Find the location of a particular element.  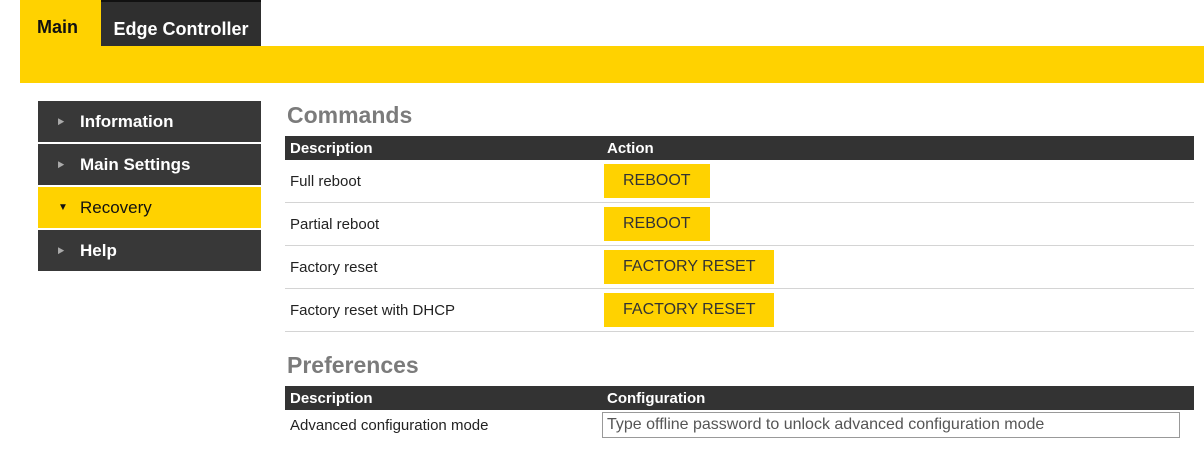

sidebar-item-label: Main Settings is located at coordinates (135, 164).